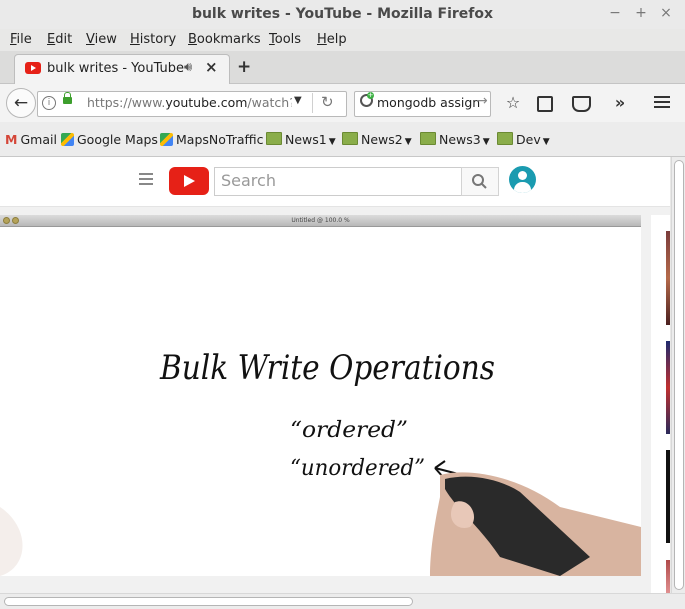 Image resolution: width=685 pixels, height=609 pixels. Describe the element at coordinates (49, 103) in the screenshot. I see `info-icon: i` at that location.